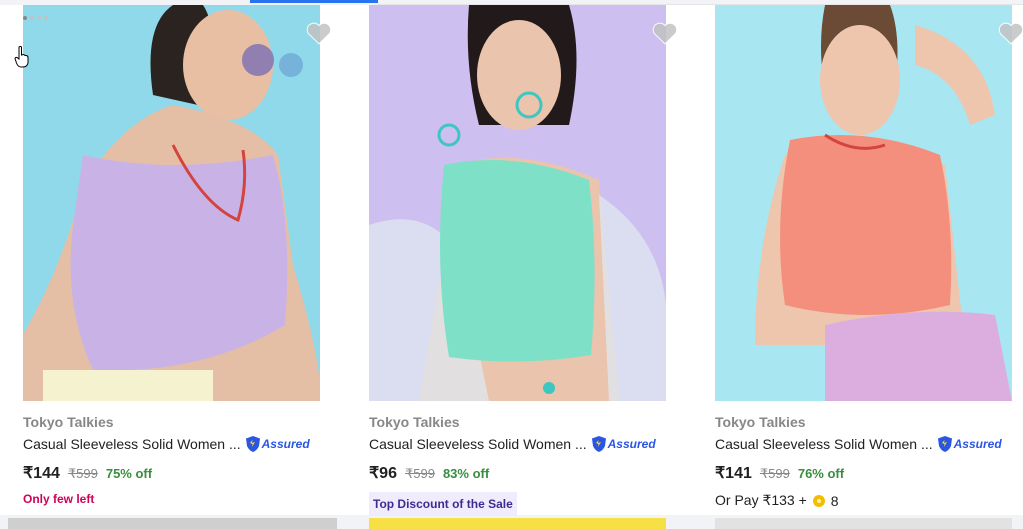  Describe the element at coordinates (733, 473) in the screenshot. I see `selling-price: ₹141` at that location.